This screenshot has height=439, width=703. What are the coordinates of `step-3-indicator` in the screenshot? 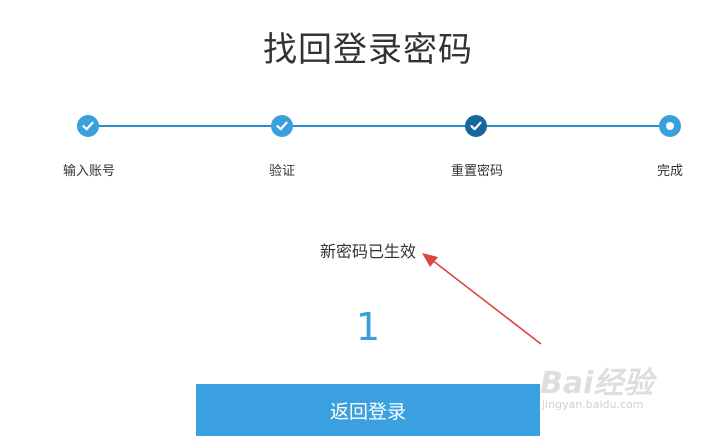 It's located at (476, 126).